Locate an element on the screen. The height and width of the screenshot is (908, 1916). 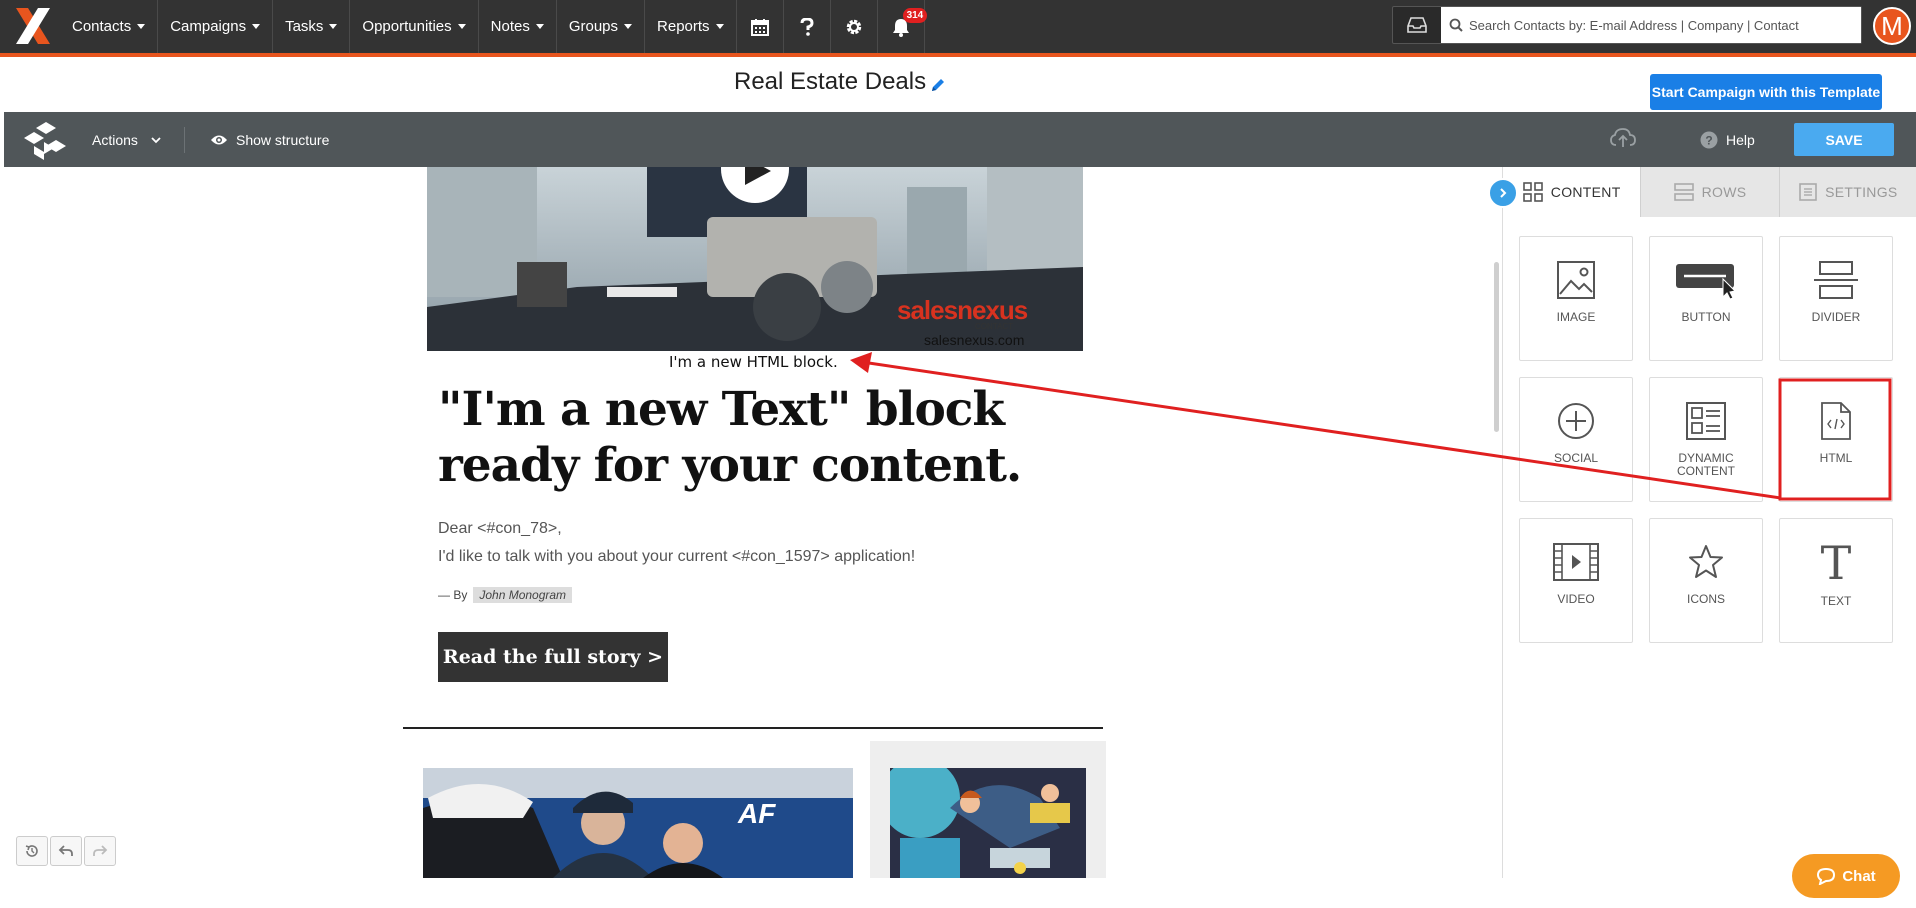
notification-badge: 314 is located at coordinates (915, 15).